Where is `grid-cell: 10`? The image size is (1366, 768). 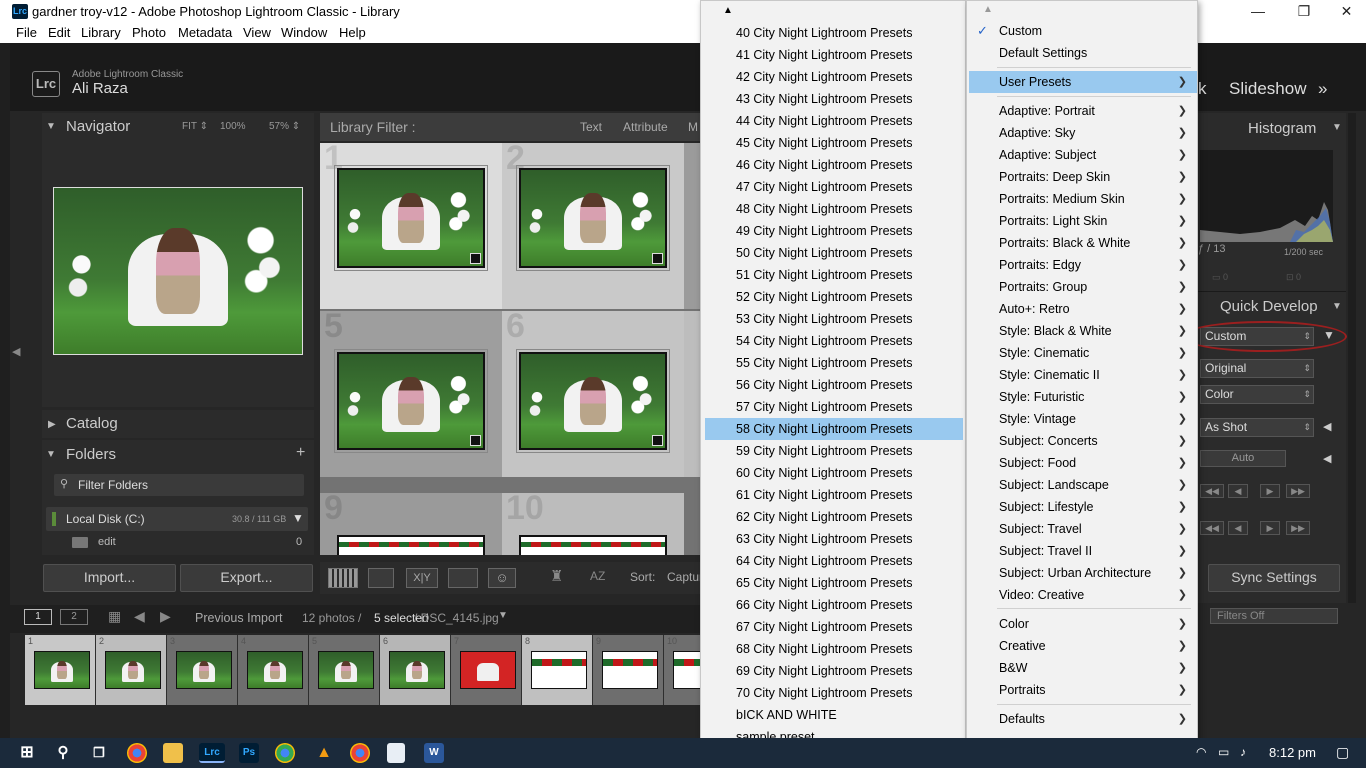
grid-cell: 10 is located at coordinates (593, 522).